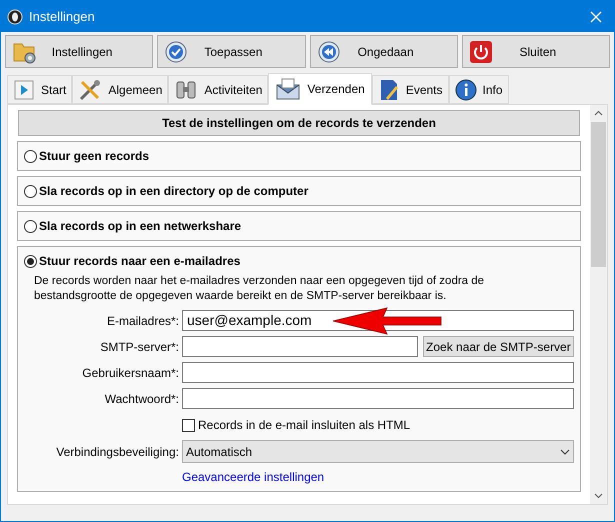  I want to click on scrollbar, so click(598, 304).